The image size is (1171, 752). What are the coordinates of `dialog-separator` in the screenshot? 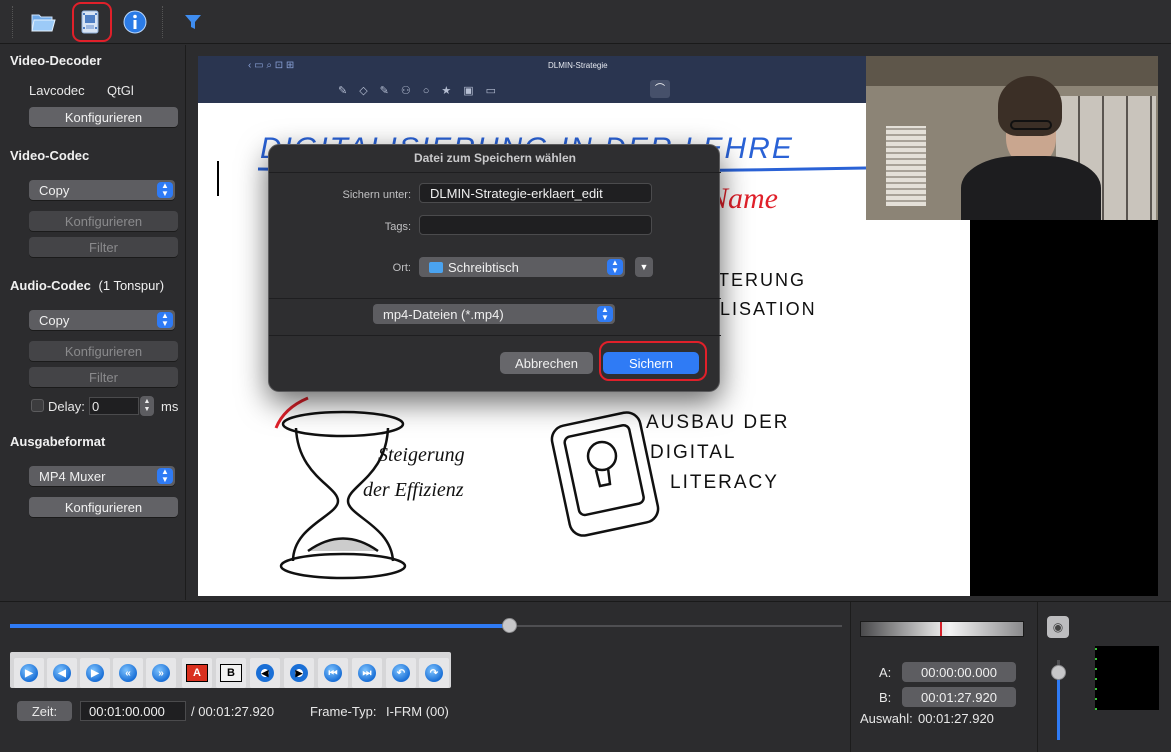 It's located at (495, 298).